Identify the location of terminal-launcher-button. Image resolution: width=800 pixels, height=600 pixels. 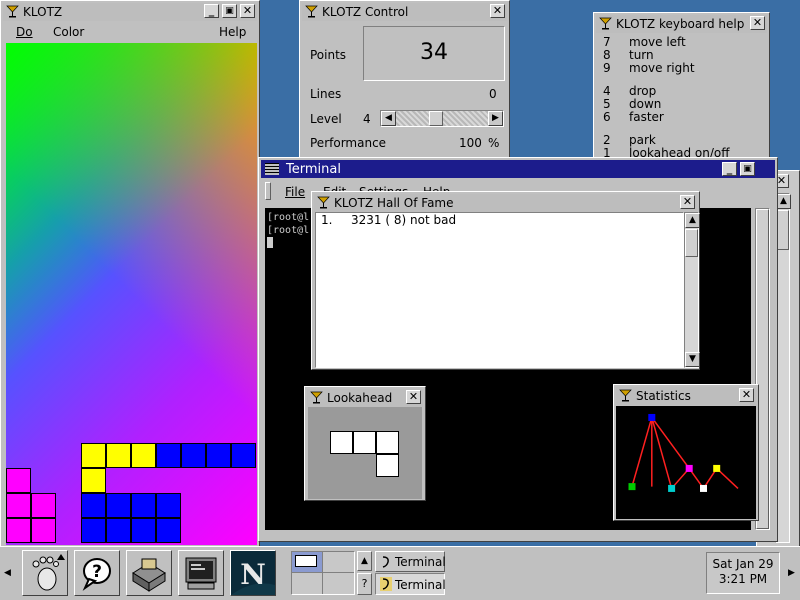
(201, 573).